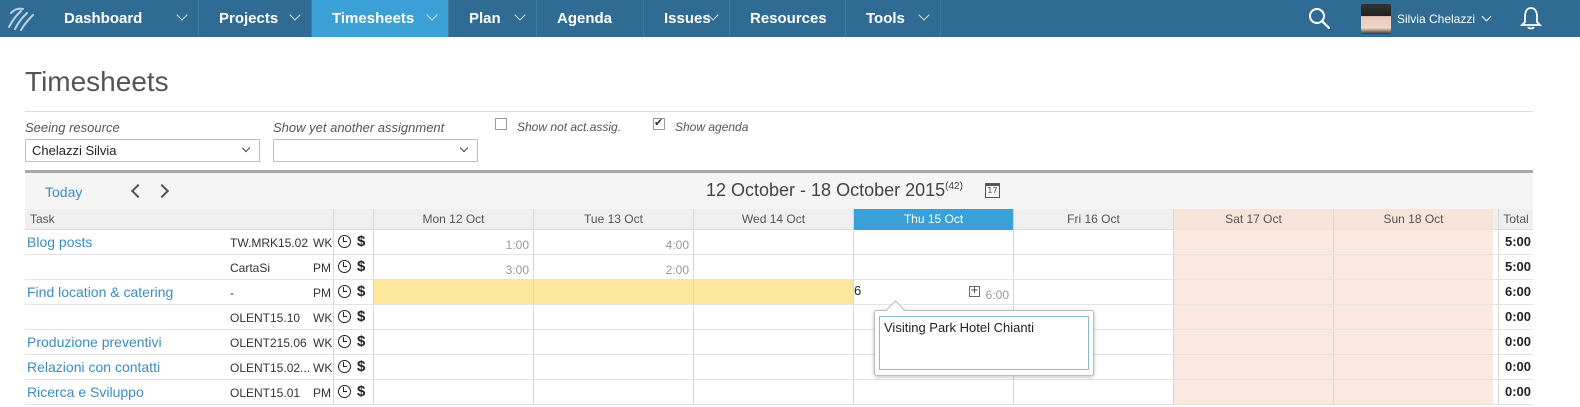  Describe the element at coordinates (613, 242) in the screenshot. I see `time-cell: 4:00` at that location.